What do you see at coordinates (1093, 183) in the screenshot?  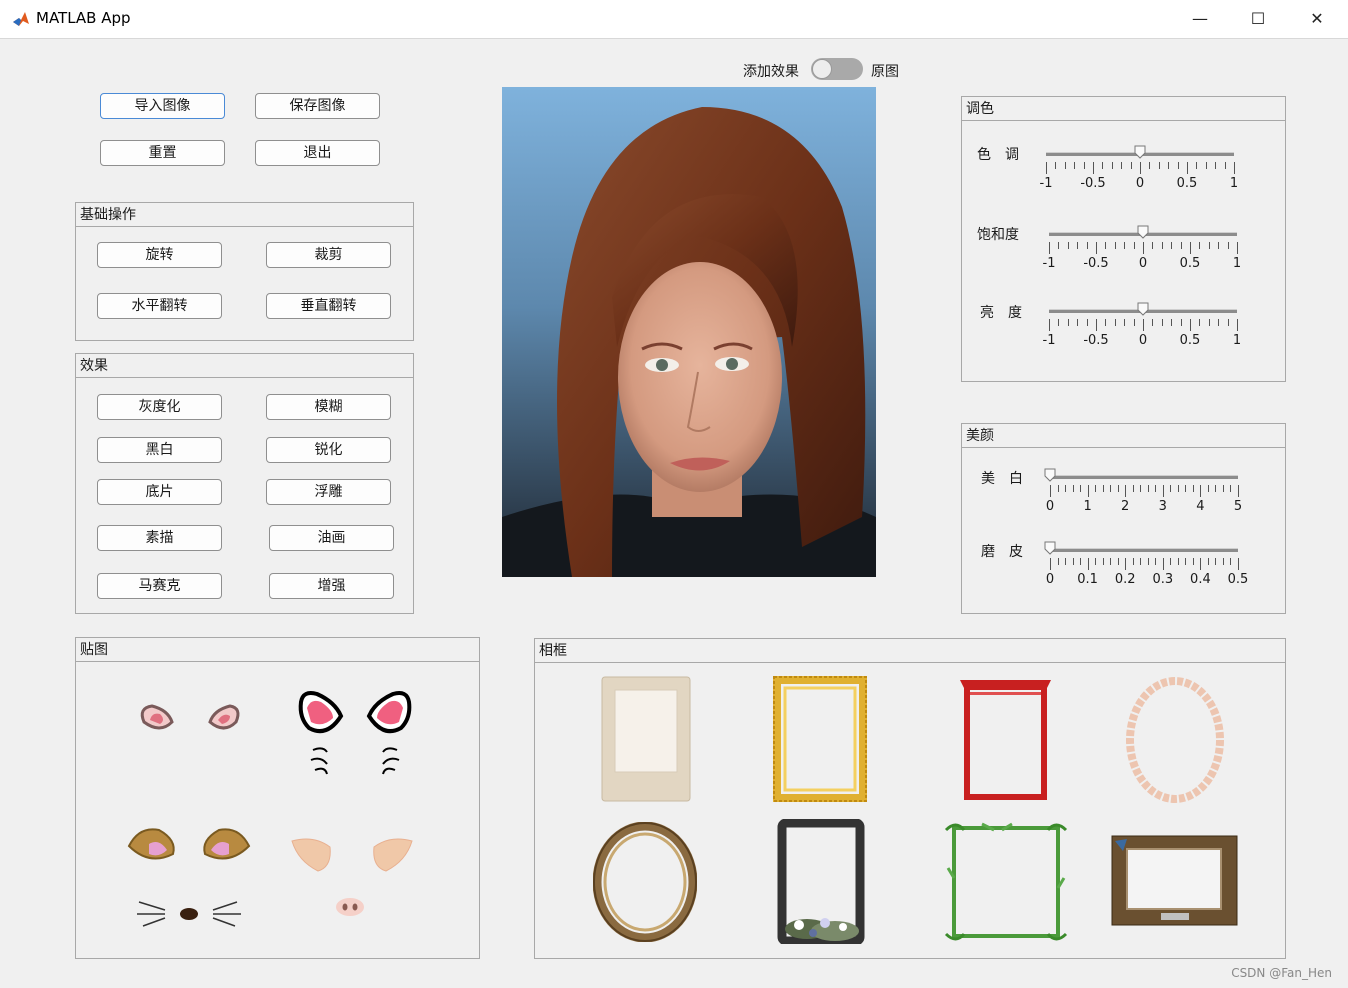 I see `slider-tick-label: -0.5` at bounding box center [1093, 183].